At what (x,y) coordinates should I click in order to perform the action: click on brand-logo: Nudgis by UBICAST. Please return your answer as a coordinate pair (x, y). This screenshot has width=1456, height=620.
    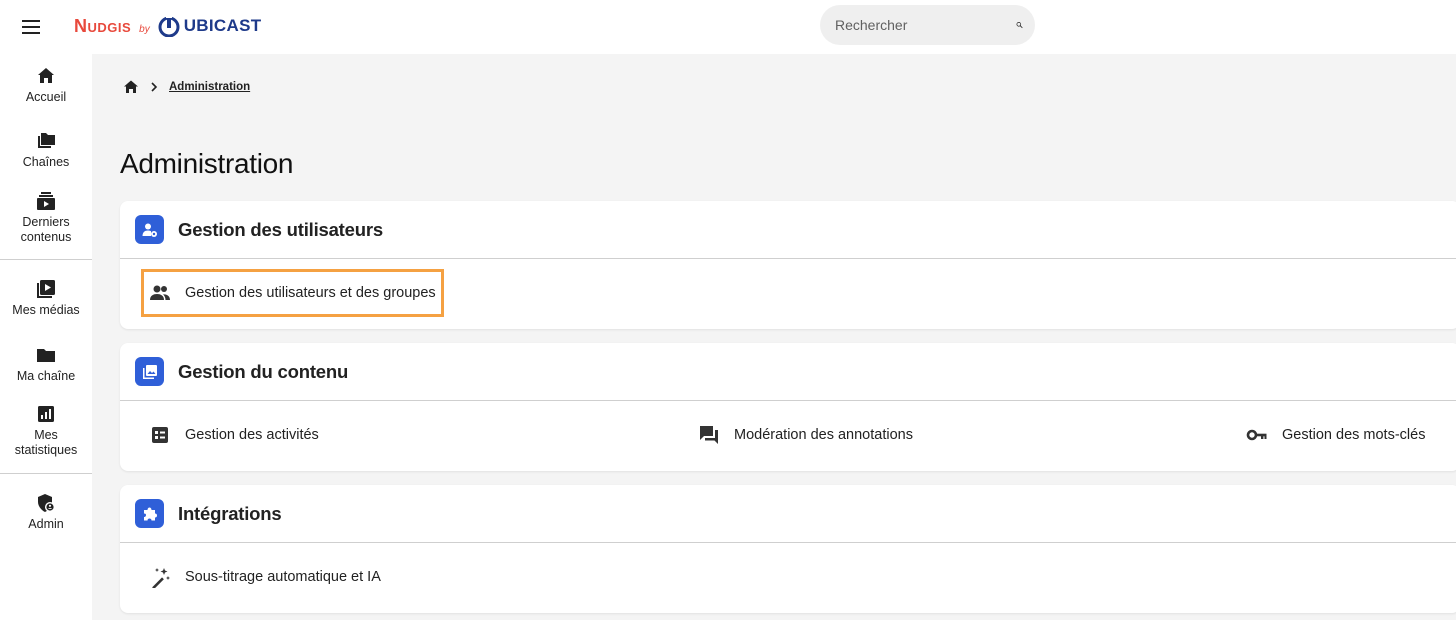
    Looking at the image, I should click on (167, 26).